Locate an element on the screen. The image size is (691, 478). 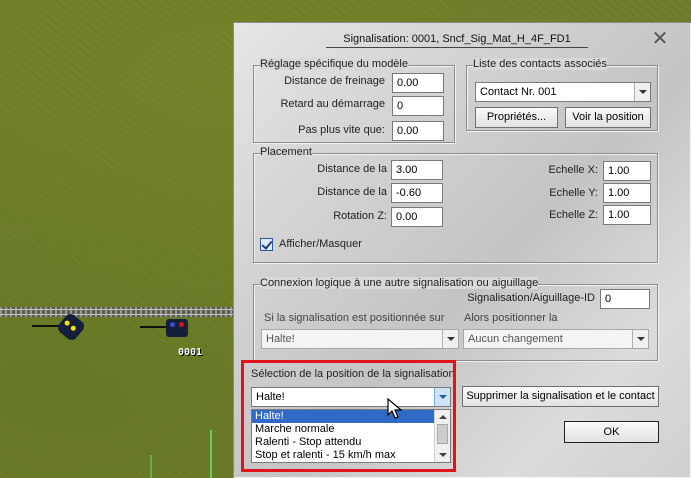
scale-y-input: 1.00 is located at coordinates (627, 193).